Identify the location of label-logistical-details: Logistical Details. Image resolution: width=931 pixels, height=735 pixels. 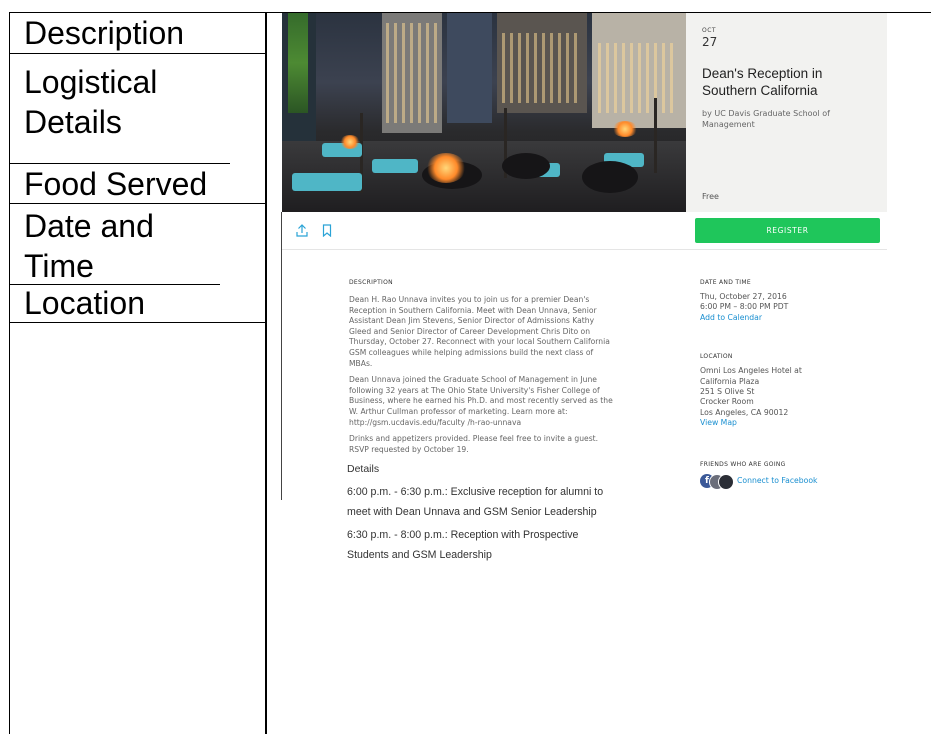
(120, 109).